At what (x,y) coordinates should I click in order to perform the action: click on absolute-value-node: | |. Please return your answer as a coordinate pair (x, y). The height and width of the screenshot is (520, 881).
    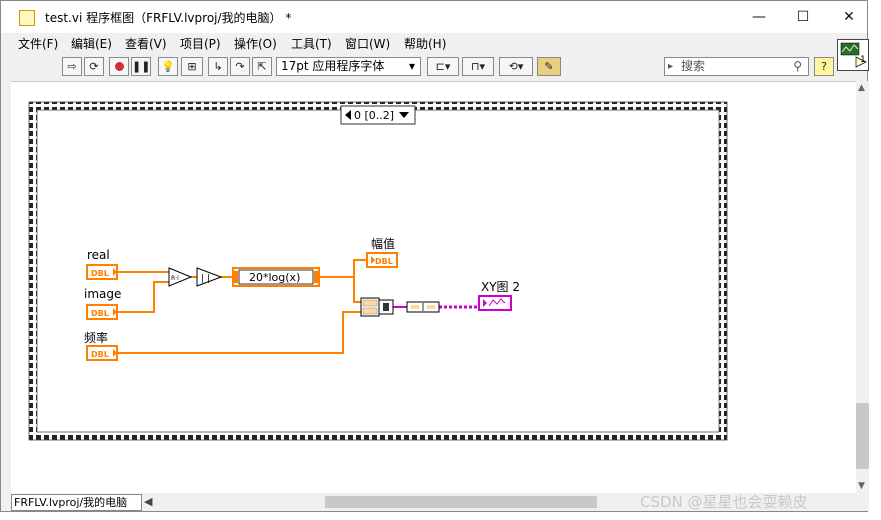
    Looking at the image, I should click on (209, 277).